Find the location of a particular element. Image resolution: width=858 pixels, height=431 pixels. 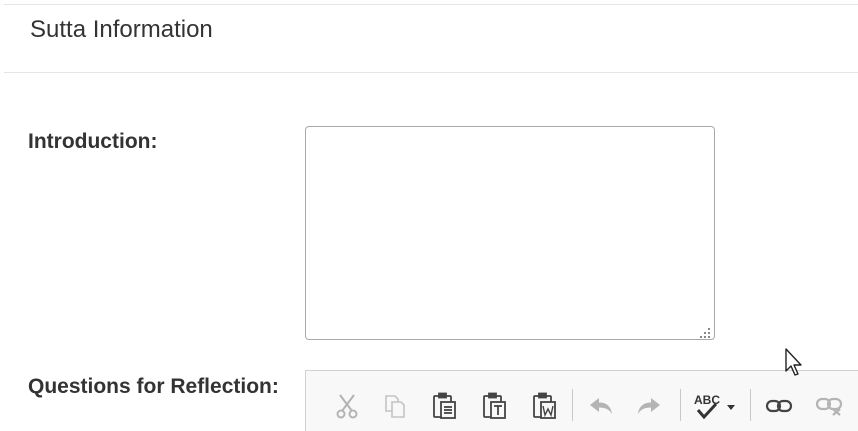

link-button is located at coordinates (779, 406).